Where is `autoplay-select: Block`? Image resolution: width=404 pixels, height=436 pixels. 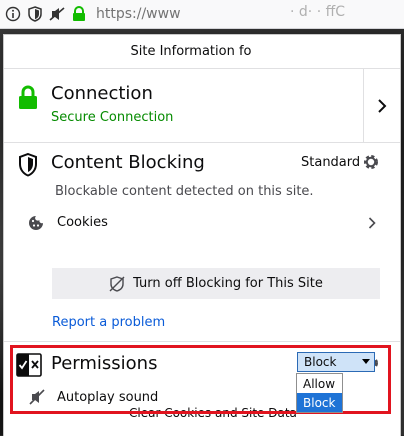 autoplay-select: Block is located at coordinates (336, 362).